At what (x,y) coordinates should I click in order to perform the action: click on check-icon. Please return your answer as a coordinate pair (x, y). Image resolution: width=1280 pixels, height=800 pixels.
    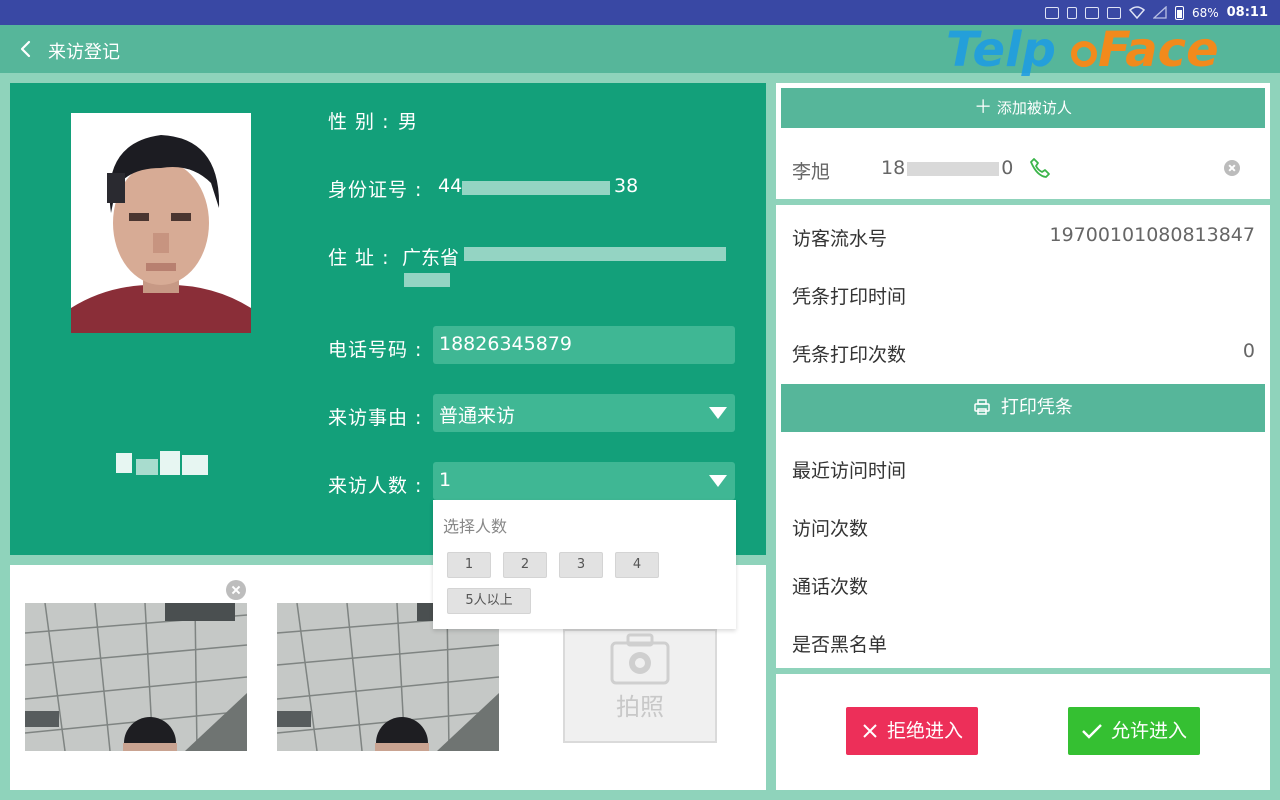
    Looking at the image, I should click on (1092, 731).